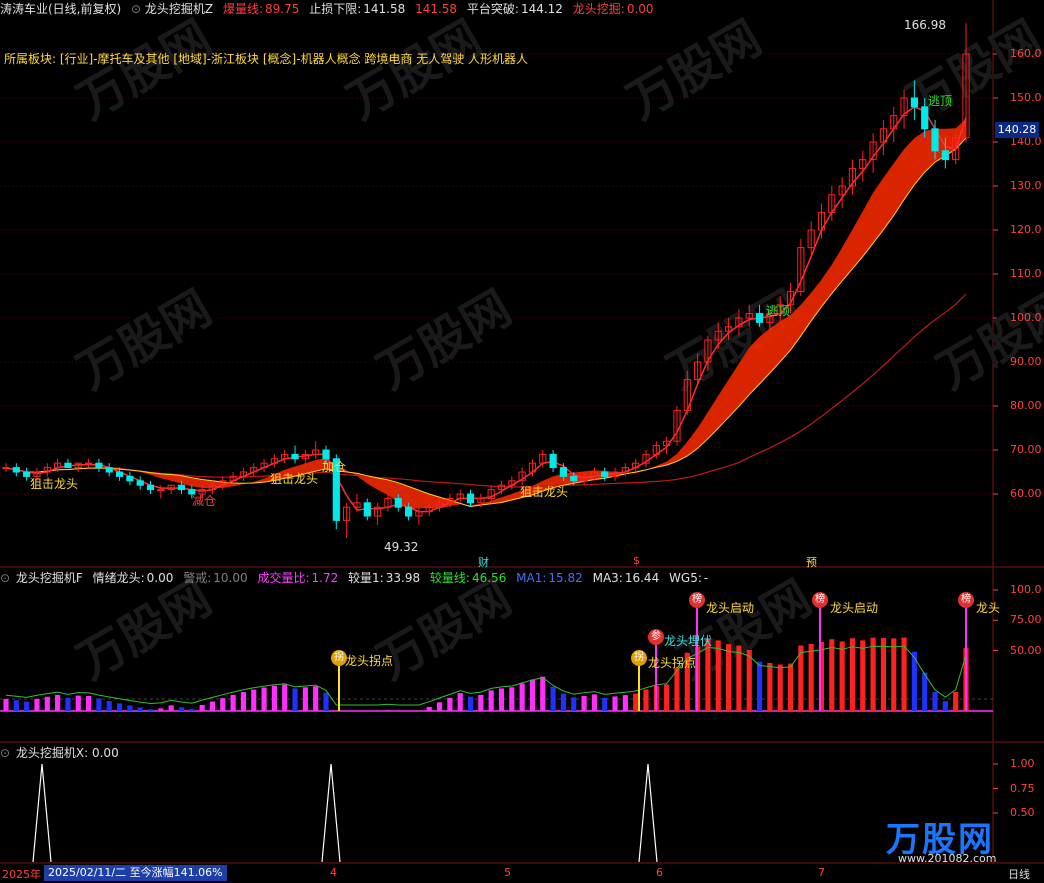 This screenshot has height=883, width=1044. What do you see at coordinates (821, 872) in the screenshot?
I see `month-label-7: 7` at bounding box center [821, 872].